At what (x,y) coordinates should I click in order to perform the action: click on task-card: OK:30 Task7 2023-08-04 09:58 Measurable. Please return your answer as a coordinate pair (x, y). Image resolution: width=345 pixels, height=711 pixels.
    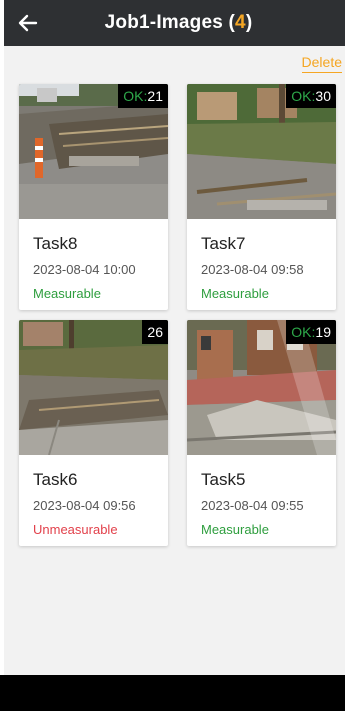
    Looking at the image, I should click on (261, 197).